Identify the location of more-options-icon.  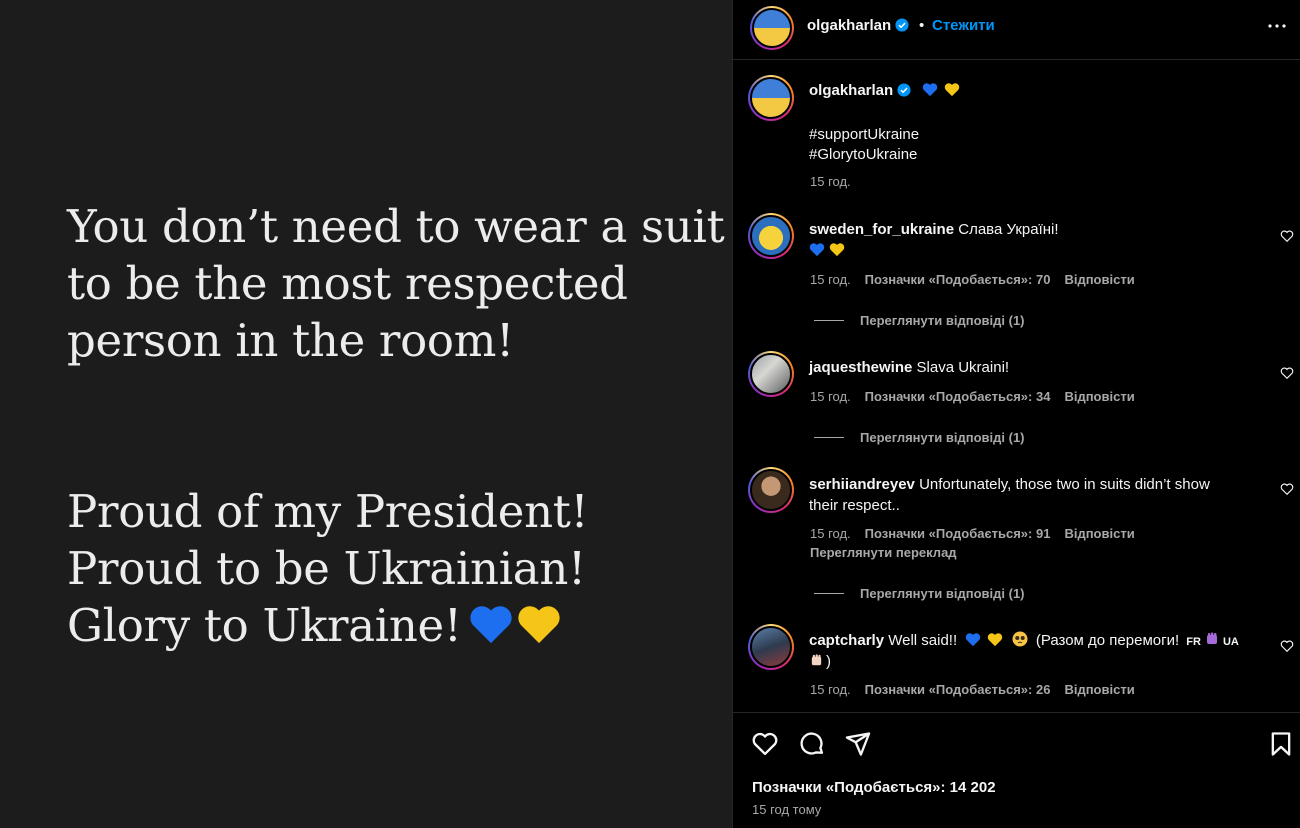
(1277, 26).